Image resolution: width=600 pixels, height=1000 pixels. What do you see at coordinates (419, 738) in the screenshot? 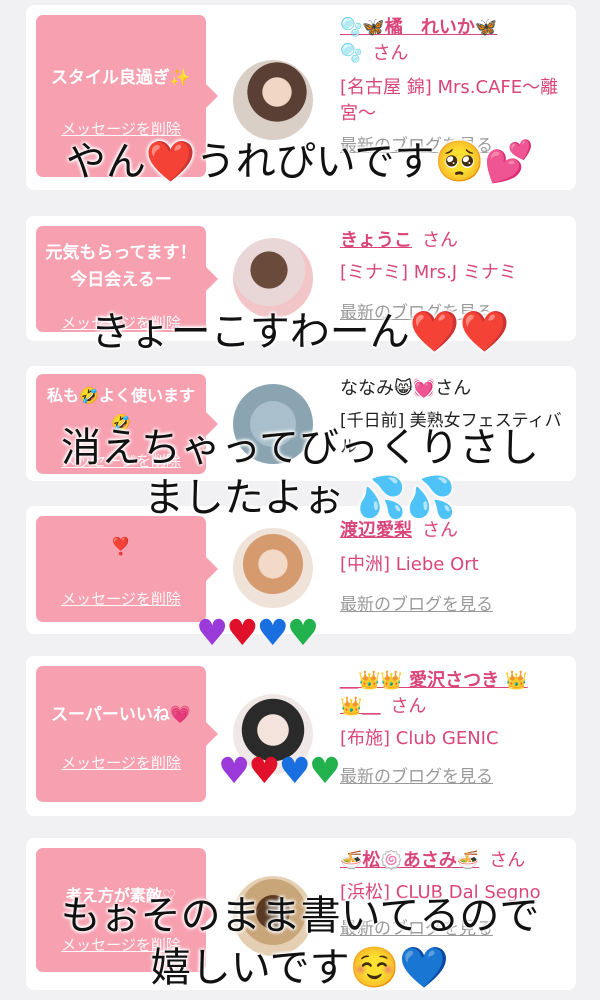
I see `shop-info: [布施] Club GENIC` at bounding box center [419, 738].